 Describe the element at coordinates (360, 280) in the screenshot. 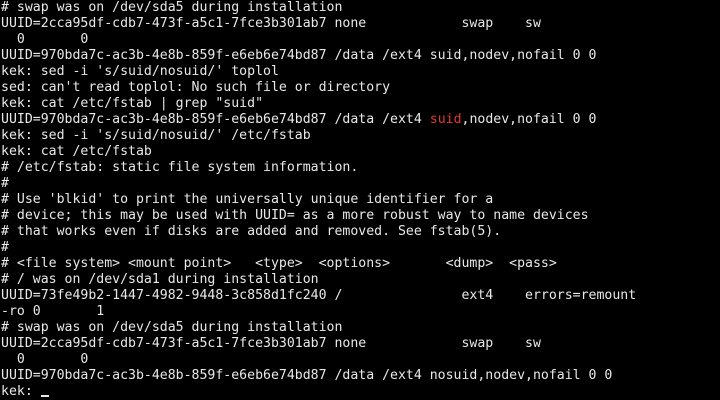

I see `terminal-line: # / was on /dev/sda1 during installation` at that location.